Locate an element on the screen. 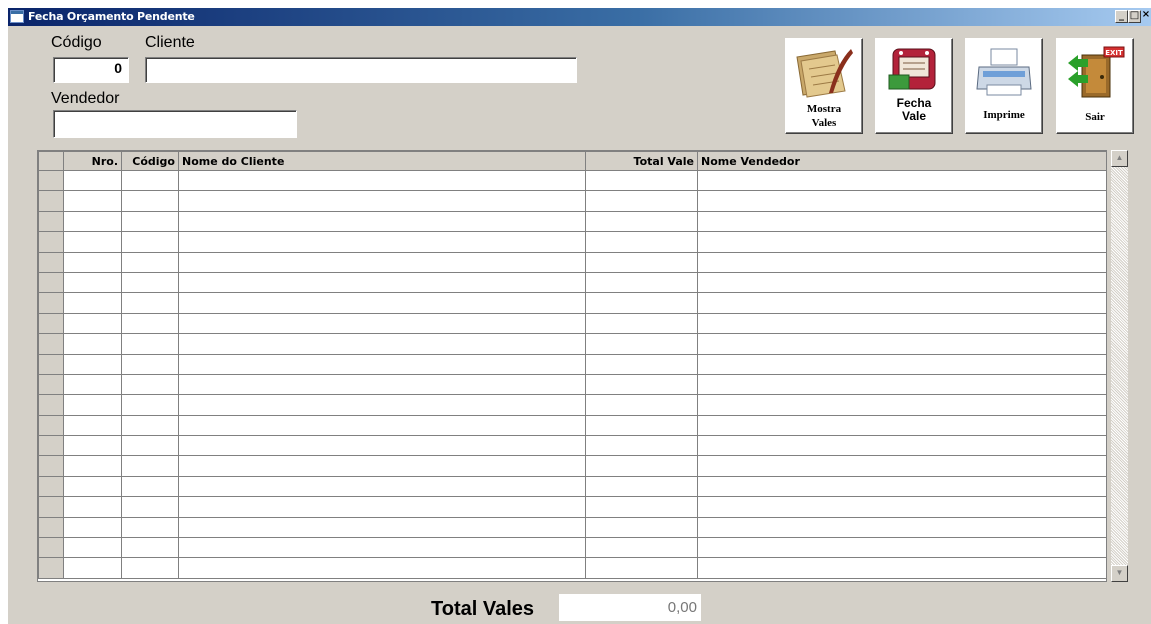  col-header-nome-vendedor: Nome Vendedor is located at coordinates (901, 161).